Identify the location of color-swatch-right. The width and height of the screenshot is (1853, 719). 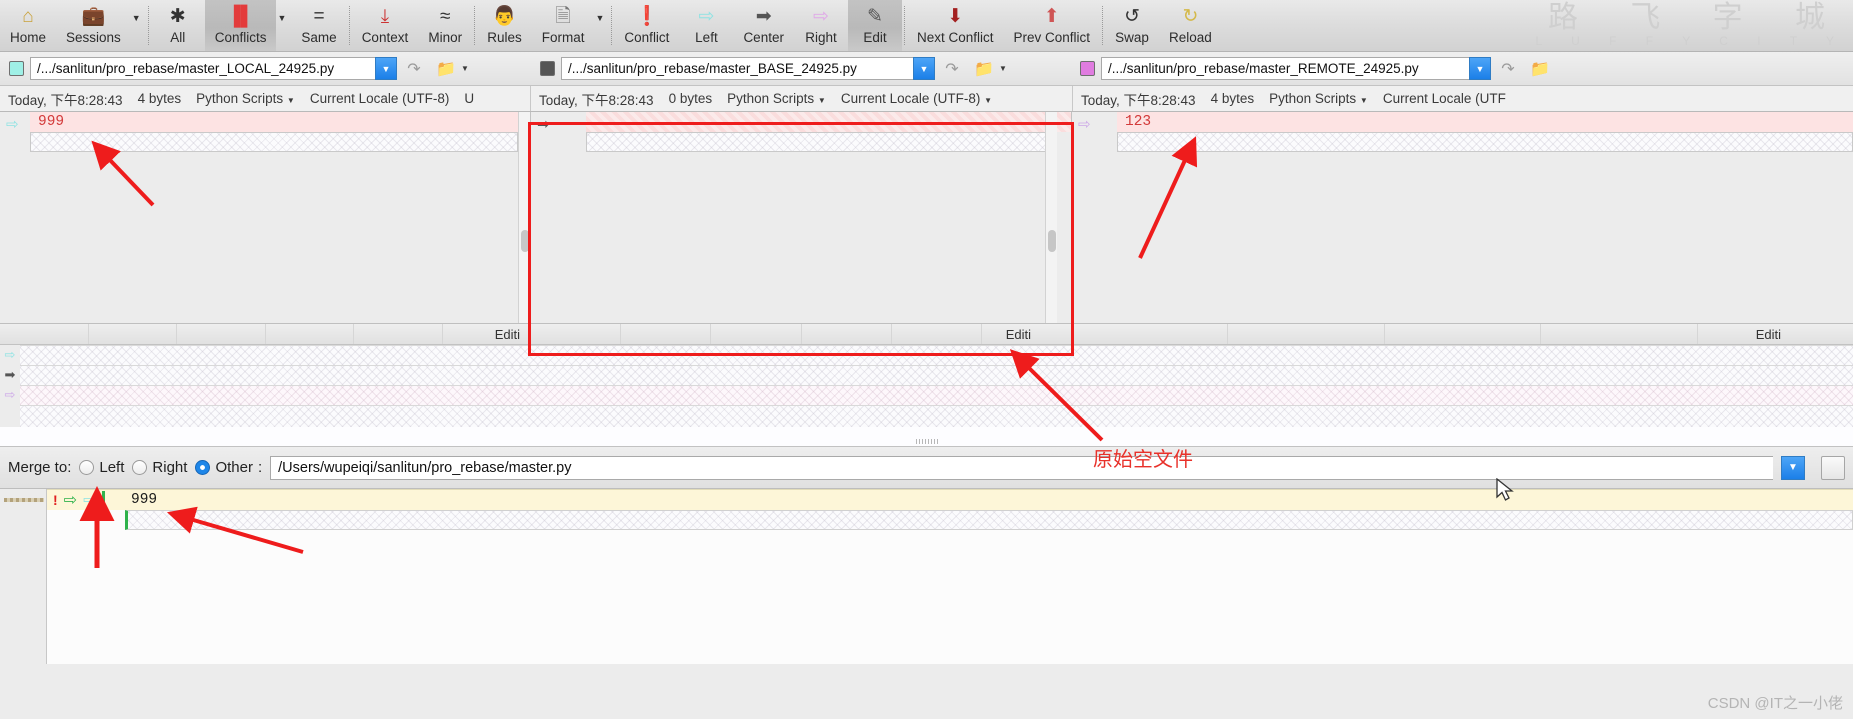
(1087, 68).